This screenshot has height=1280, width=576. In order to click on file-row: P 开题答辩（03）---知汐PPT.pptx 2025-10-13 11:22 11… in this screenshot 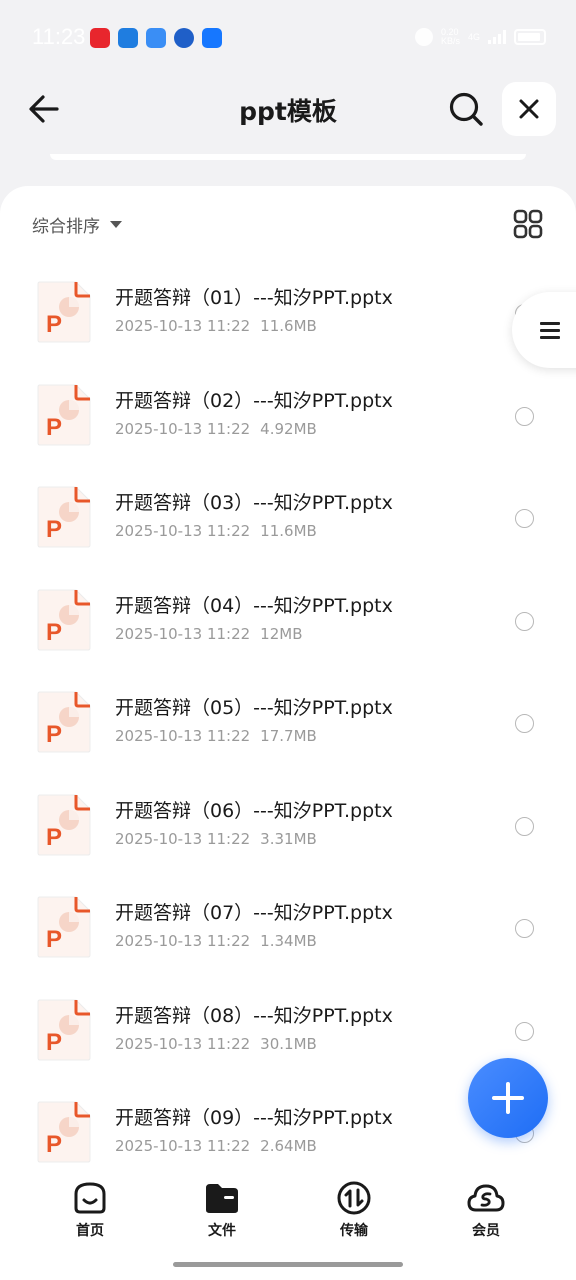, I will do `click(288, 522)`.